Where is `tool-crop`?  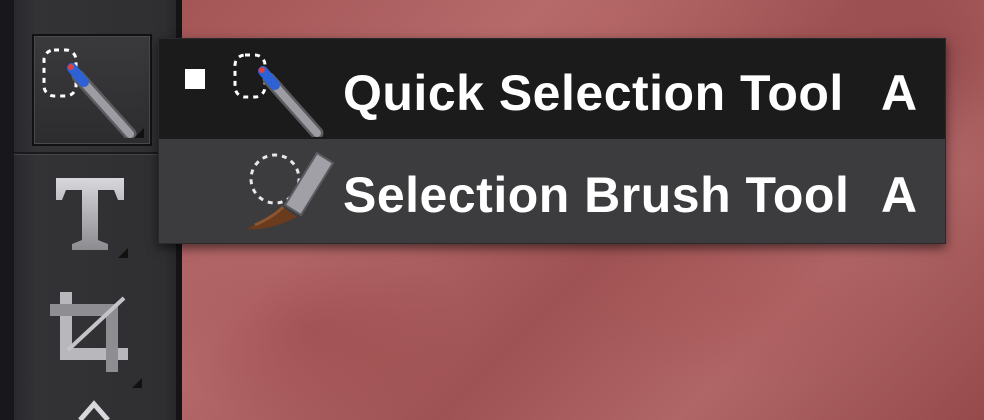 tool-crop is located at coordinates (92, 338).